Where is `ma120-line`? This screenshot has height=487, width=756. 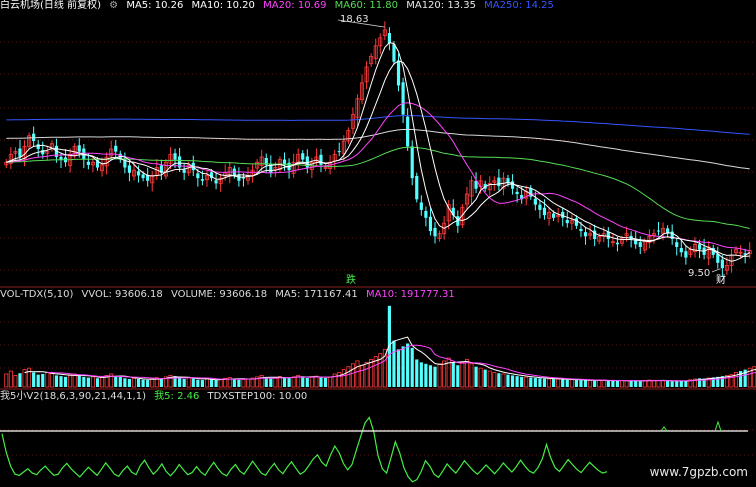 ma120-line is located at coordinates (378, 149).